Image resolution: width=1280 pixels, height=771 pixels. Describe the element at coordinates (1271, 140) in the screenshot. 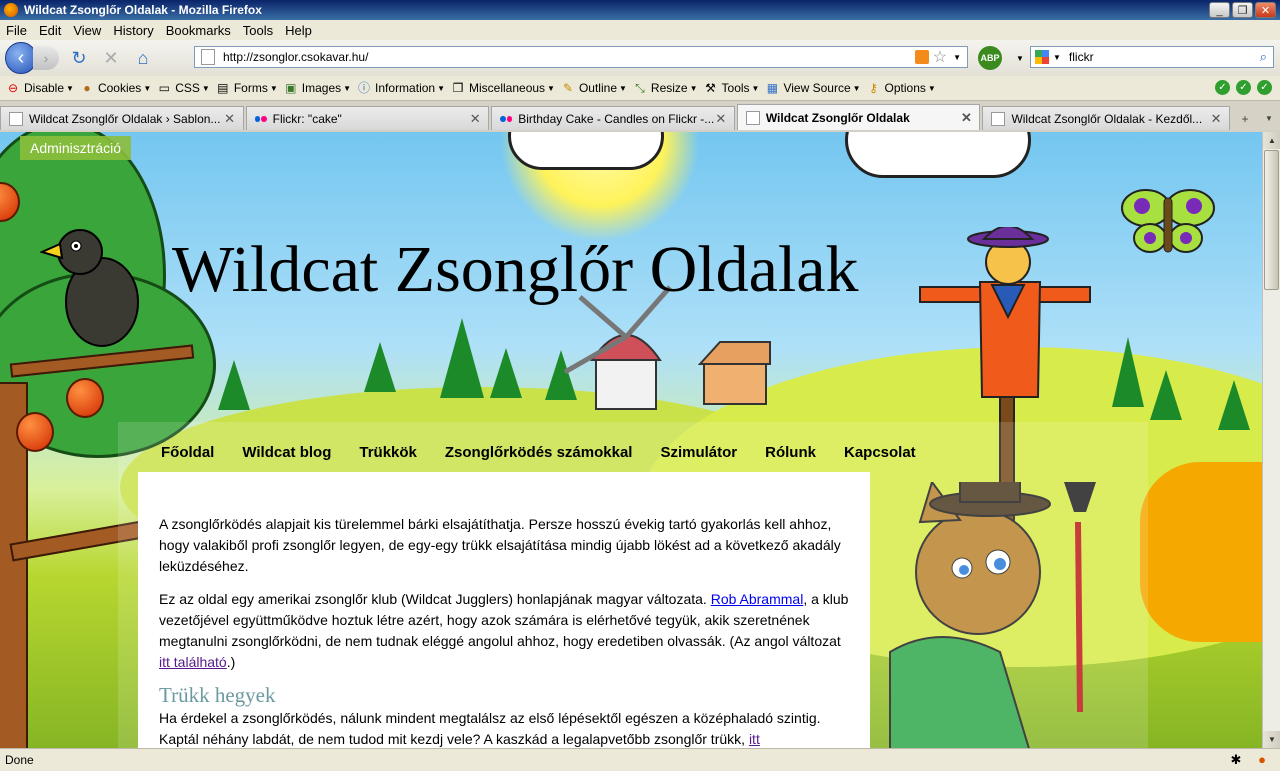

I see `scroll-up-icon: ▲` at that location.